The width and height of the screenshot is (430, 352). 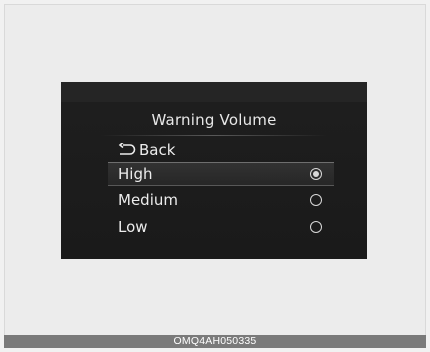 I want to click on radio-selected-icon, so click(x=316, y=174).